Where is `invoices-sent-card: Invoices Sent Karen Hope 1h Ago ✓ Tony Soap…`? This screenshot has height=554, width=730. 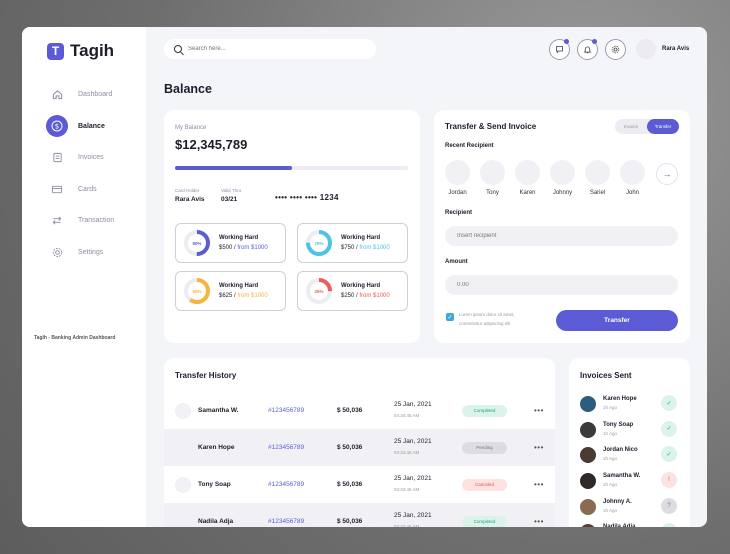 invoices-sent-card: Invoices Sent Karen Hope 1h Ago ✓ Tony Soap… is located at coordinates (629, 442).